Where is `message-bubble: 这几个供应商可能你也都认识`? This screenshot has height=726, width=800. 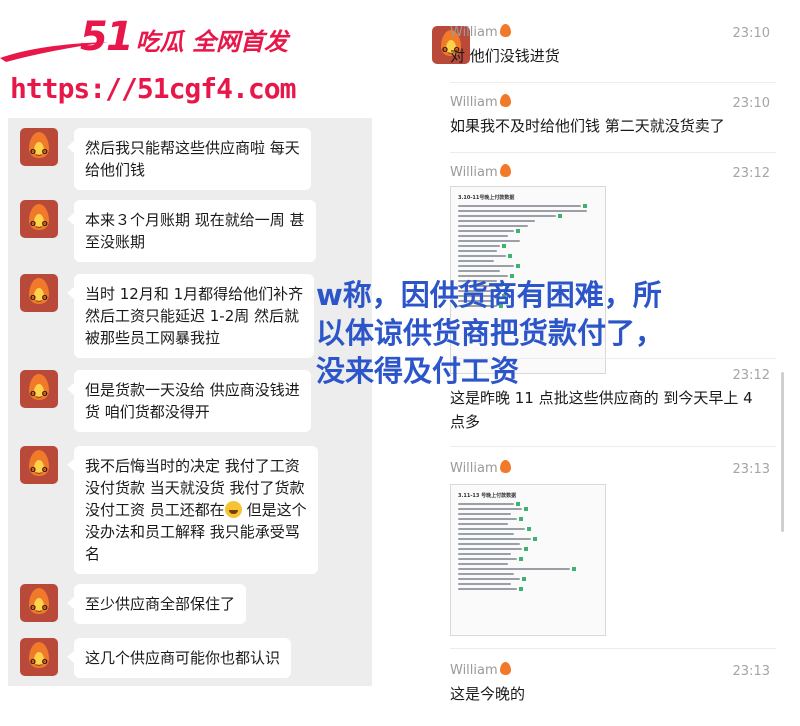
message-bubble: 这几个供应商可能你也都认识 is located at coordinates (179, 658).